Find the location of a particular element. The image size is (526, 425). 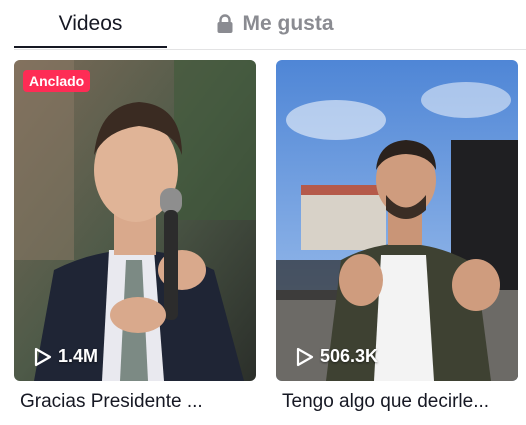

pinned-badge: Anclado is located at coordinates (57, 81).